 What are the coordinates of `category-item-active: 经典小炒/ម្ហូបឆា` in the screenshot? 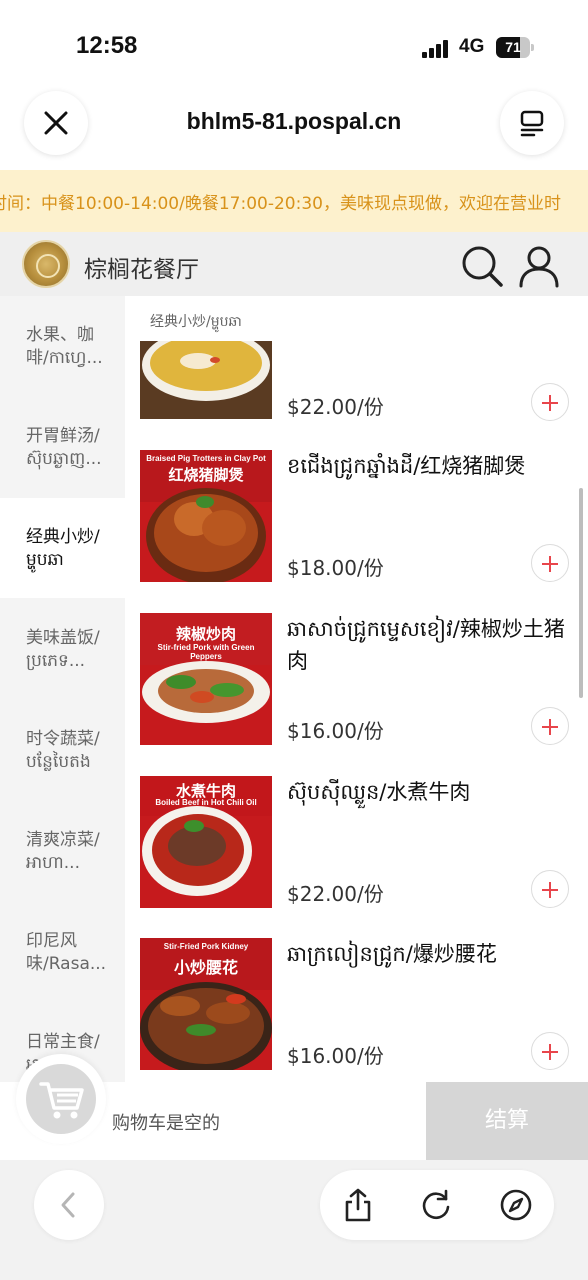 It's located at (62, 548).